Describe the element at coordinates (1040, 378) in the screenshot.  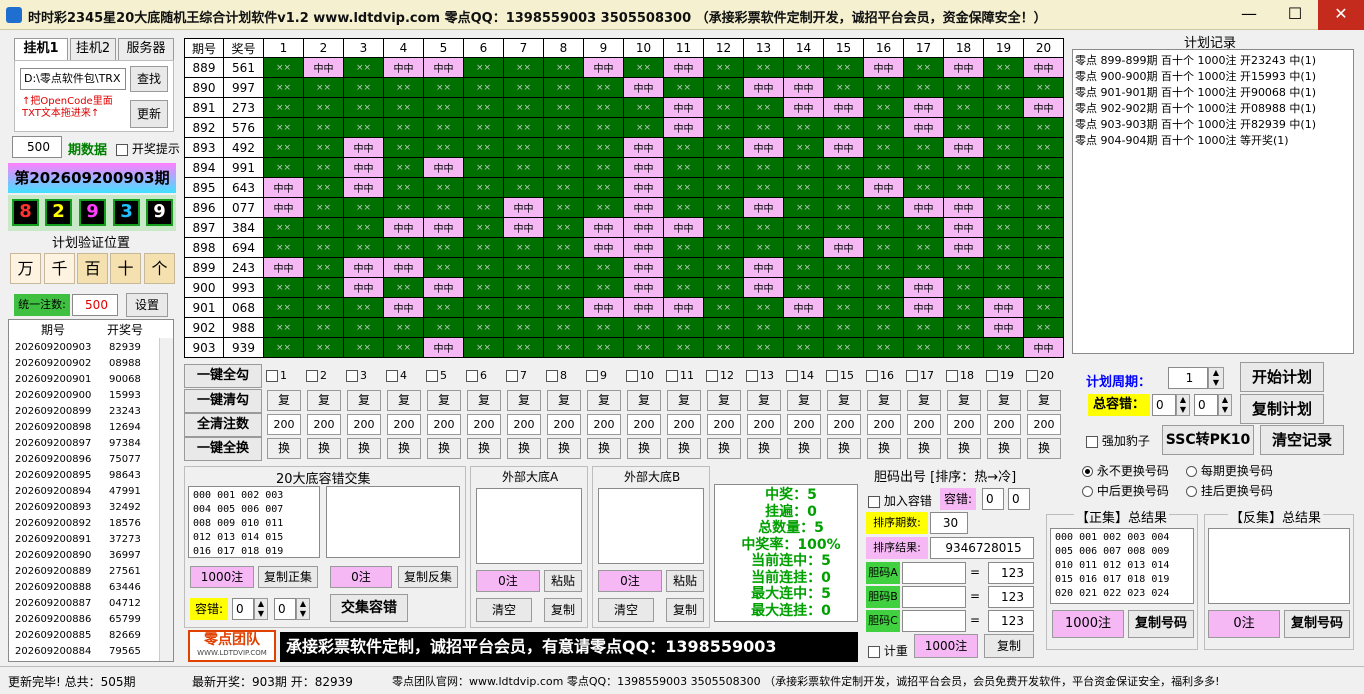
I see `column-checkbox-20: 20` at that location.